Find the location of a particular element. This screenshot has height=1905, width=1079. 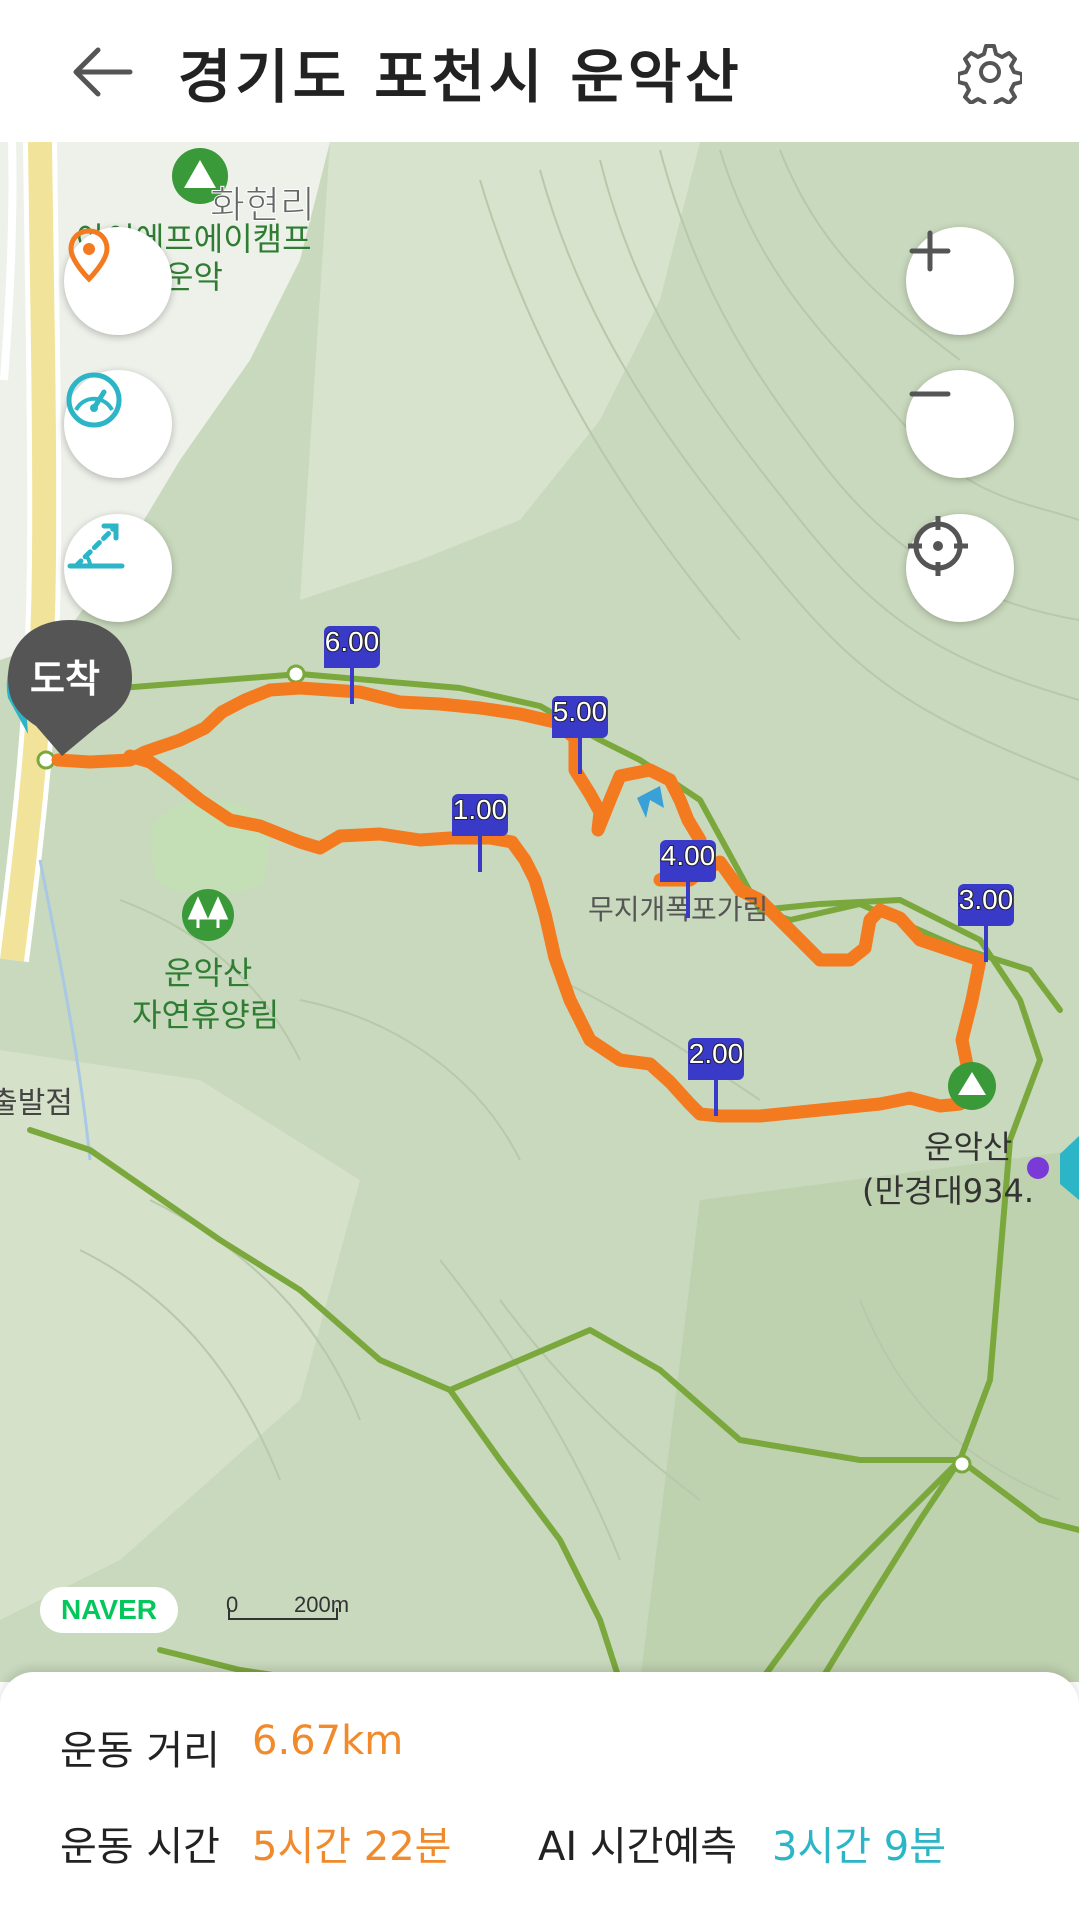

minus-icon is located at coordinates (930, 394).